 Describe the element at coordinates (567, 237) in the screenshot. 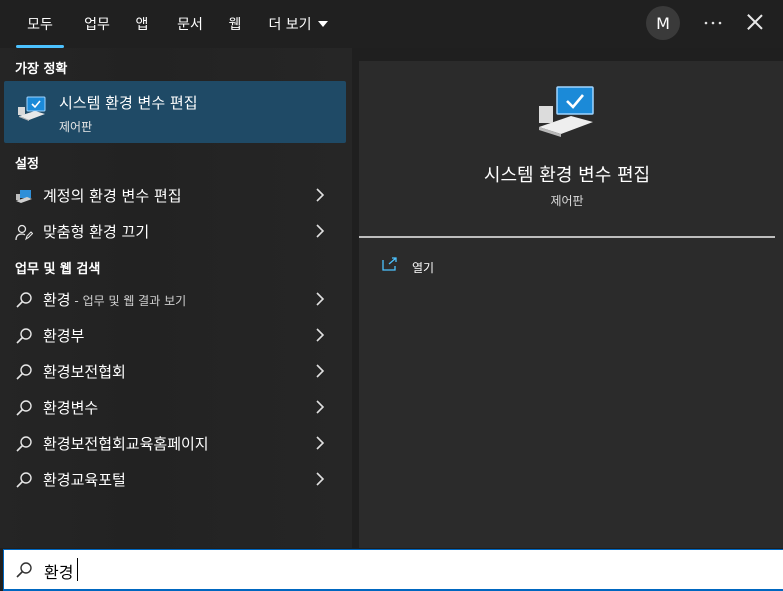

I see `divider` at that location.